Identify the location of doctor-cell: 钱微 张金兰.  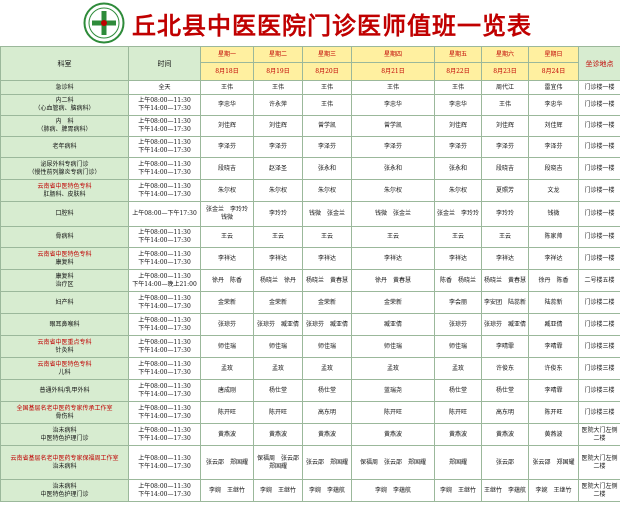
(327, 214).